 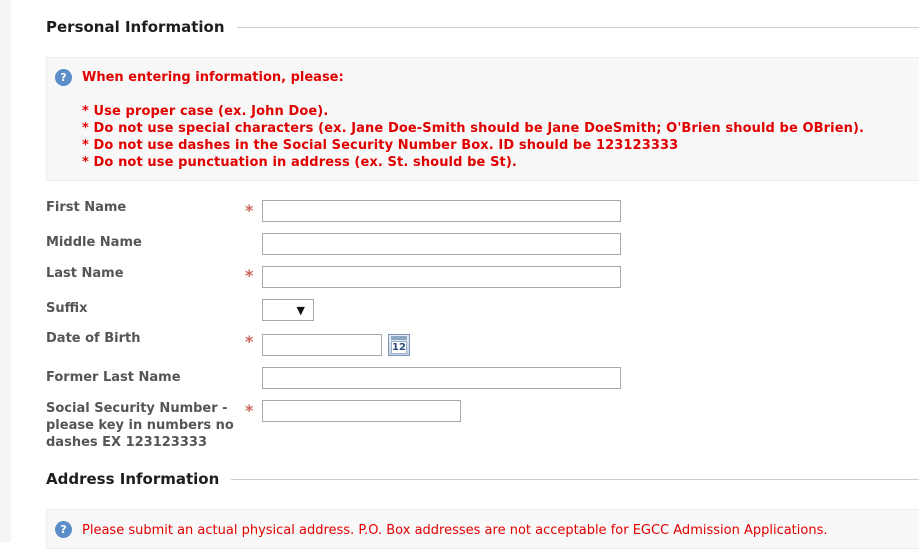 I want to click on personal-information-header: Personal Information, so click(x=482, y=27).